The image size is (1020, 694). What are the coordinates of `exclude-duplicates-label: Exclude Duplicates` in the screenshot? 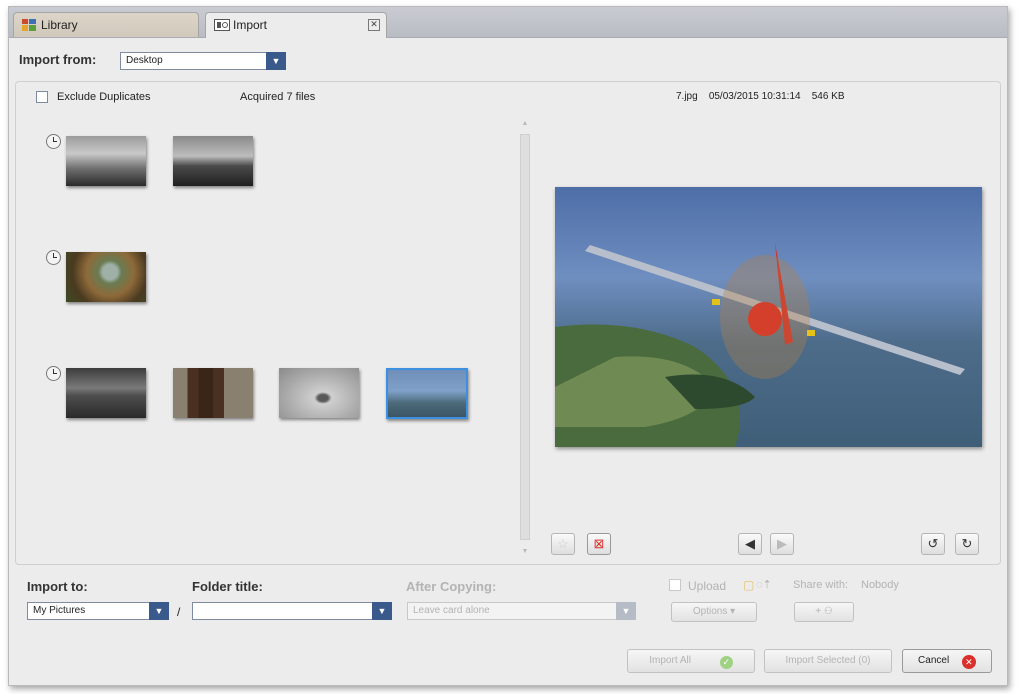 It's located at (104, 97).